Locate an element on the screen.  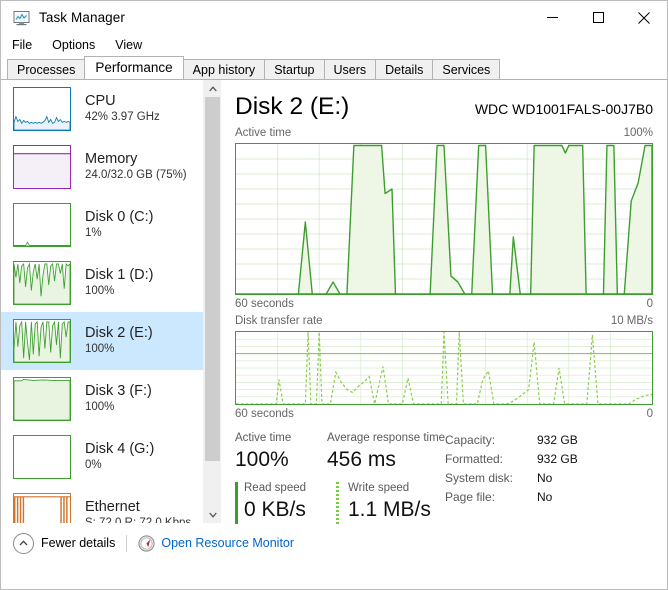
sidebar-item-sub: 0% is located at coordinates (93, 465).